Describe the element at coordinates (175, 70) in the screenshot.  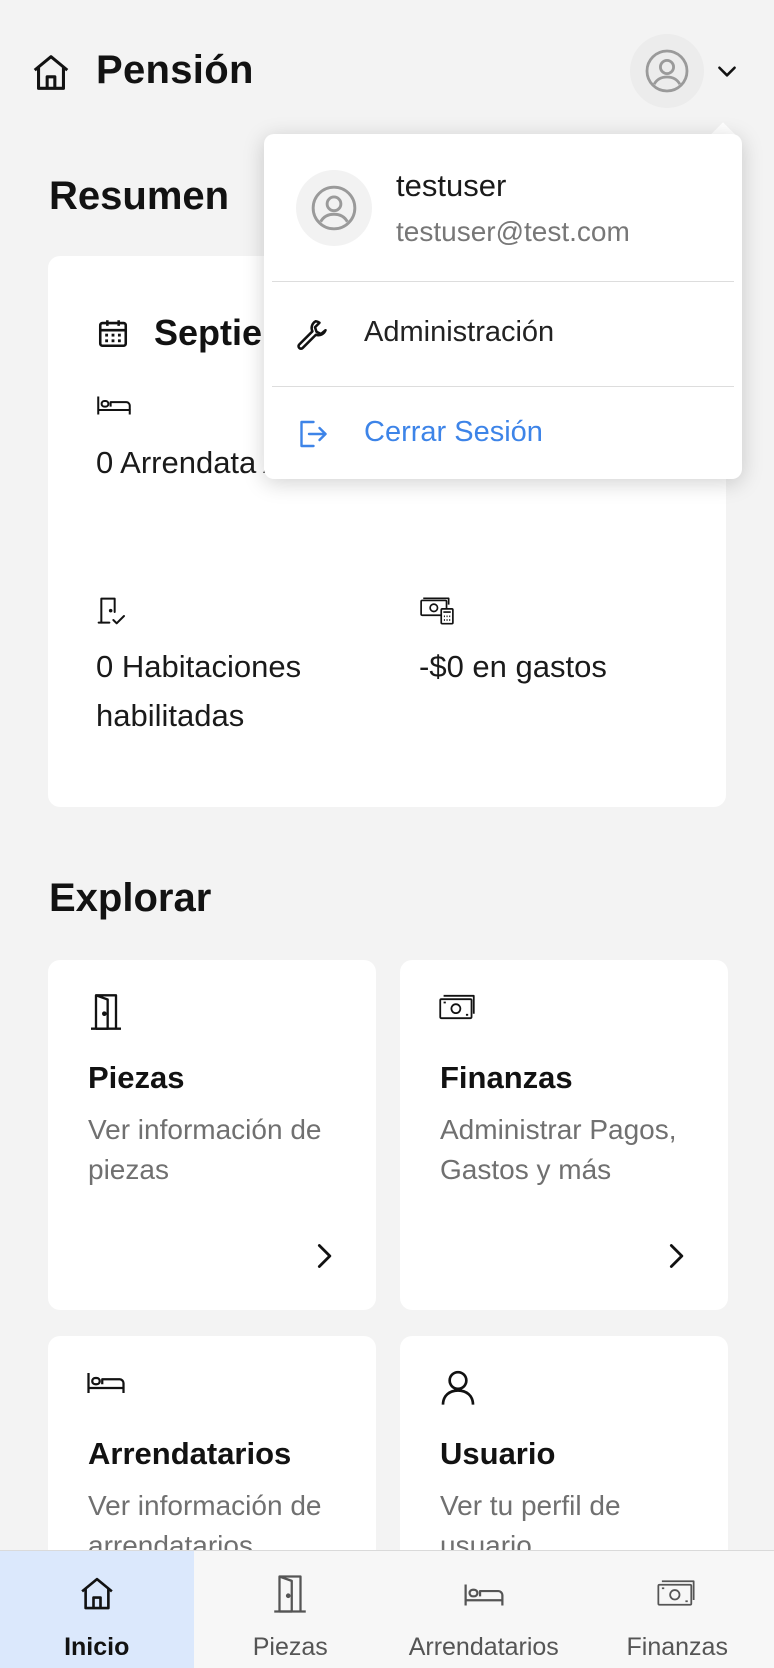
I see `app-title: Pensión` at that location.